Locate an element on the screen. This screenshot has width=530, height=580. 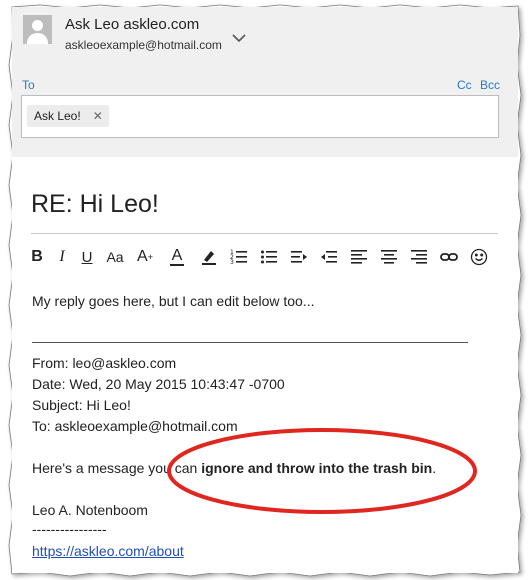
align-right-icon is located at coordinates (419, 257).